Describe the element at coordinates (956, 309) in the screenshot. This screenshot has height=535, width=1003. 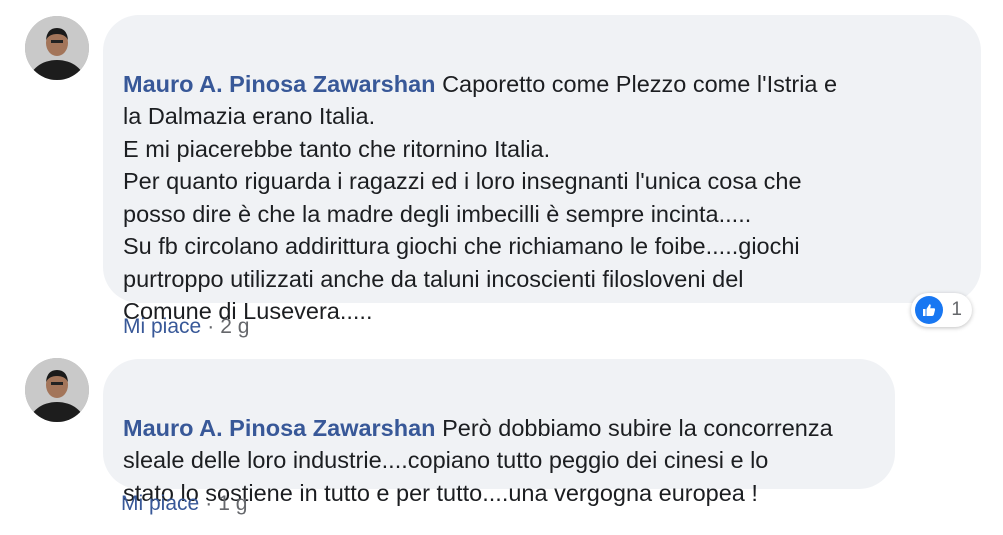
I see `reaction-count: 1` at that location.